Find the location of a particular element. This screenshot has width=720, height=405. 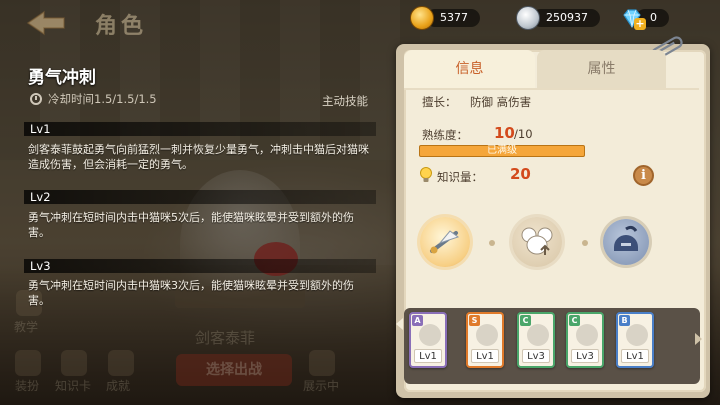

diamond-icon: + is located at coordinates (633, 18).